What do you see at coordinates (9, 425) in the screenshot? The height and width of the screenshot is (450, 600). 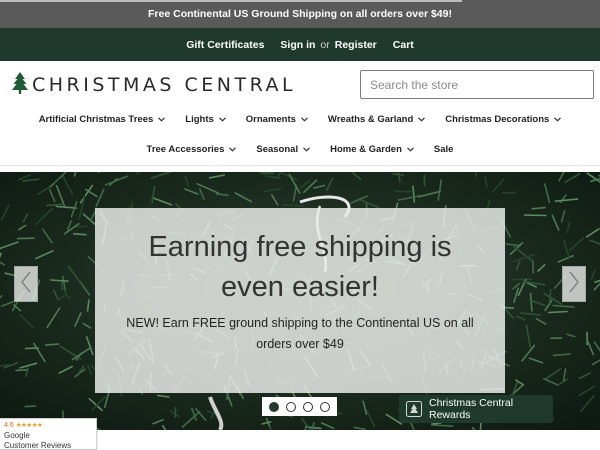 I see `google-rating-score: 4.6` at bounding box center [9, 425].